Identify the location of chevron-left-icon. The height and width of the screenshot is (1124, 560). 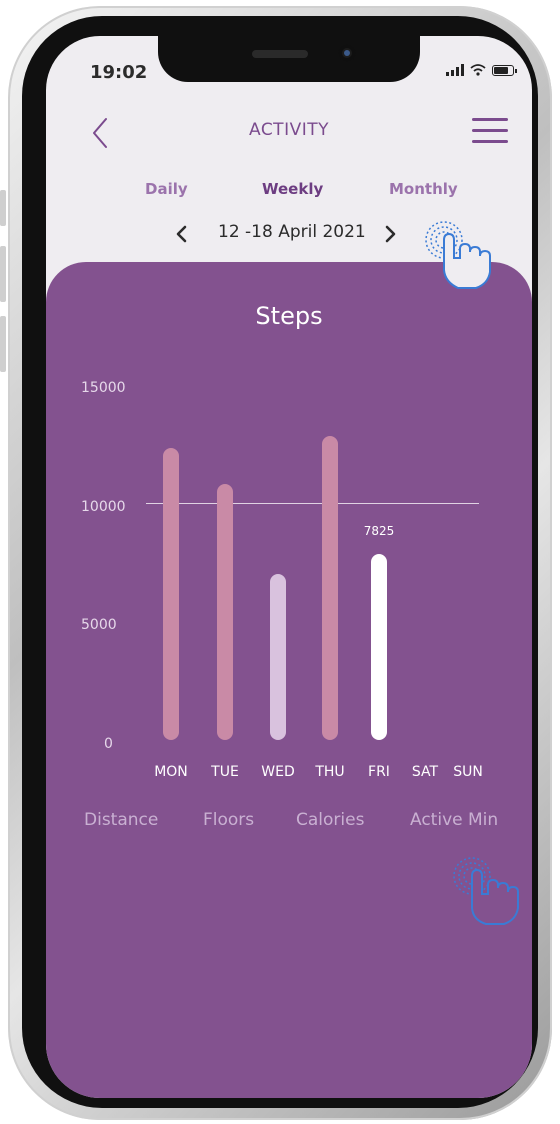
(181, 234).